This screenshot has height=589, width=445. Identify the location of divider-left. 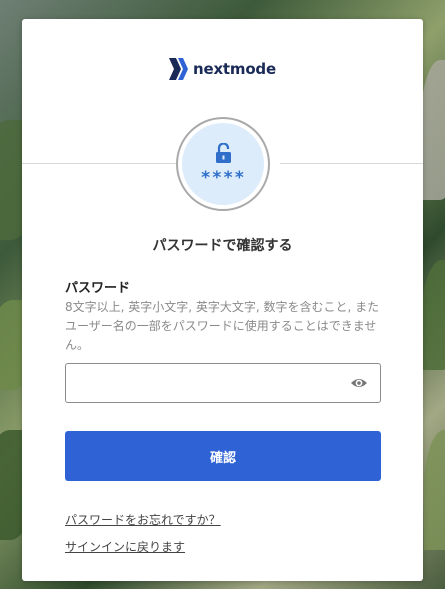
(99, 163).